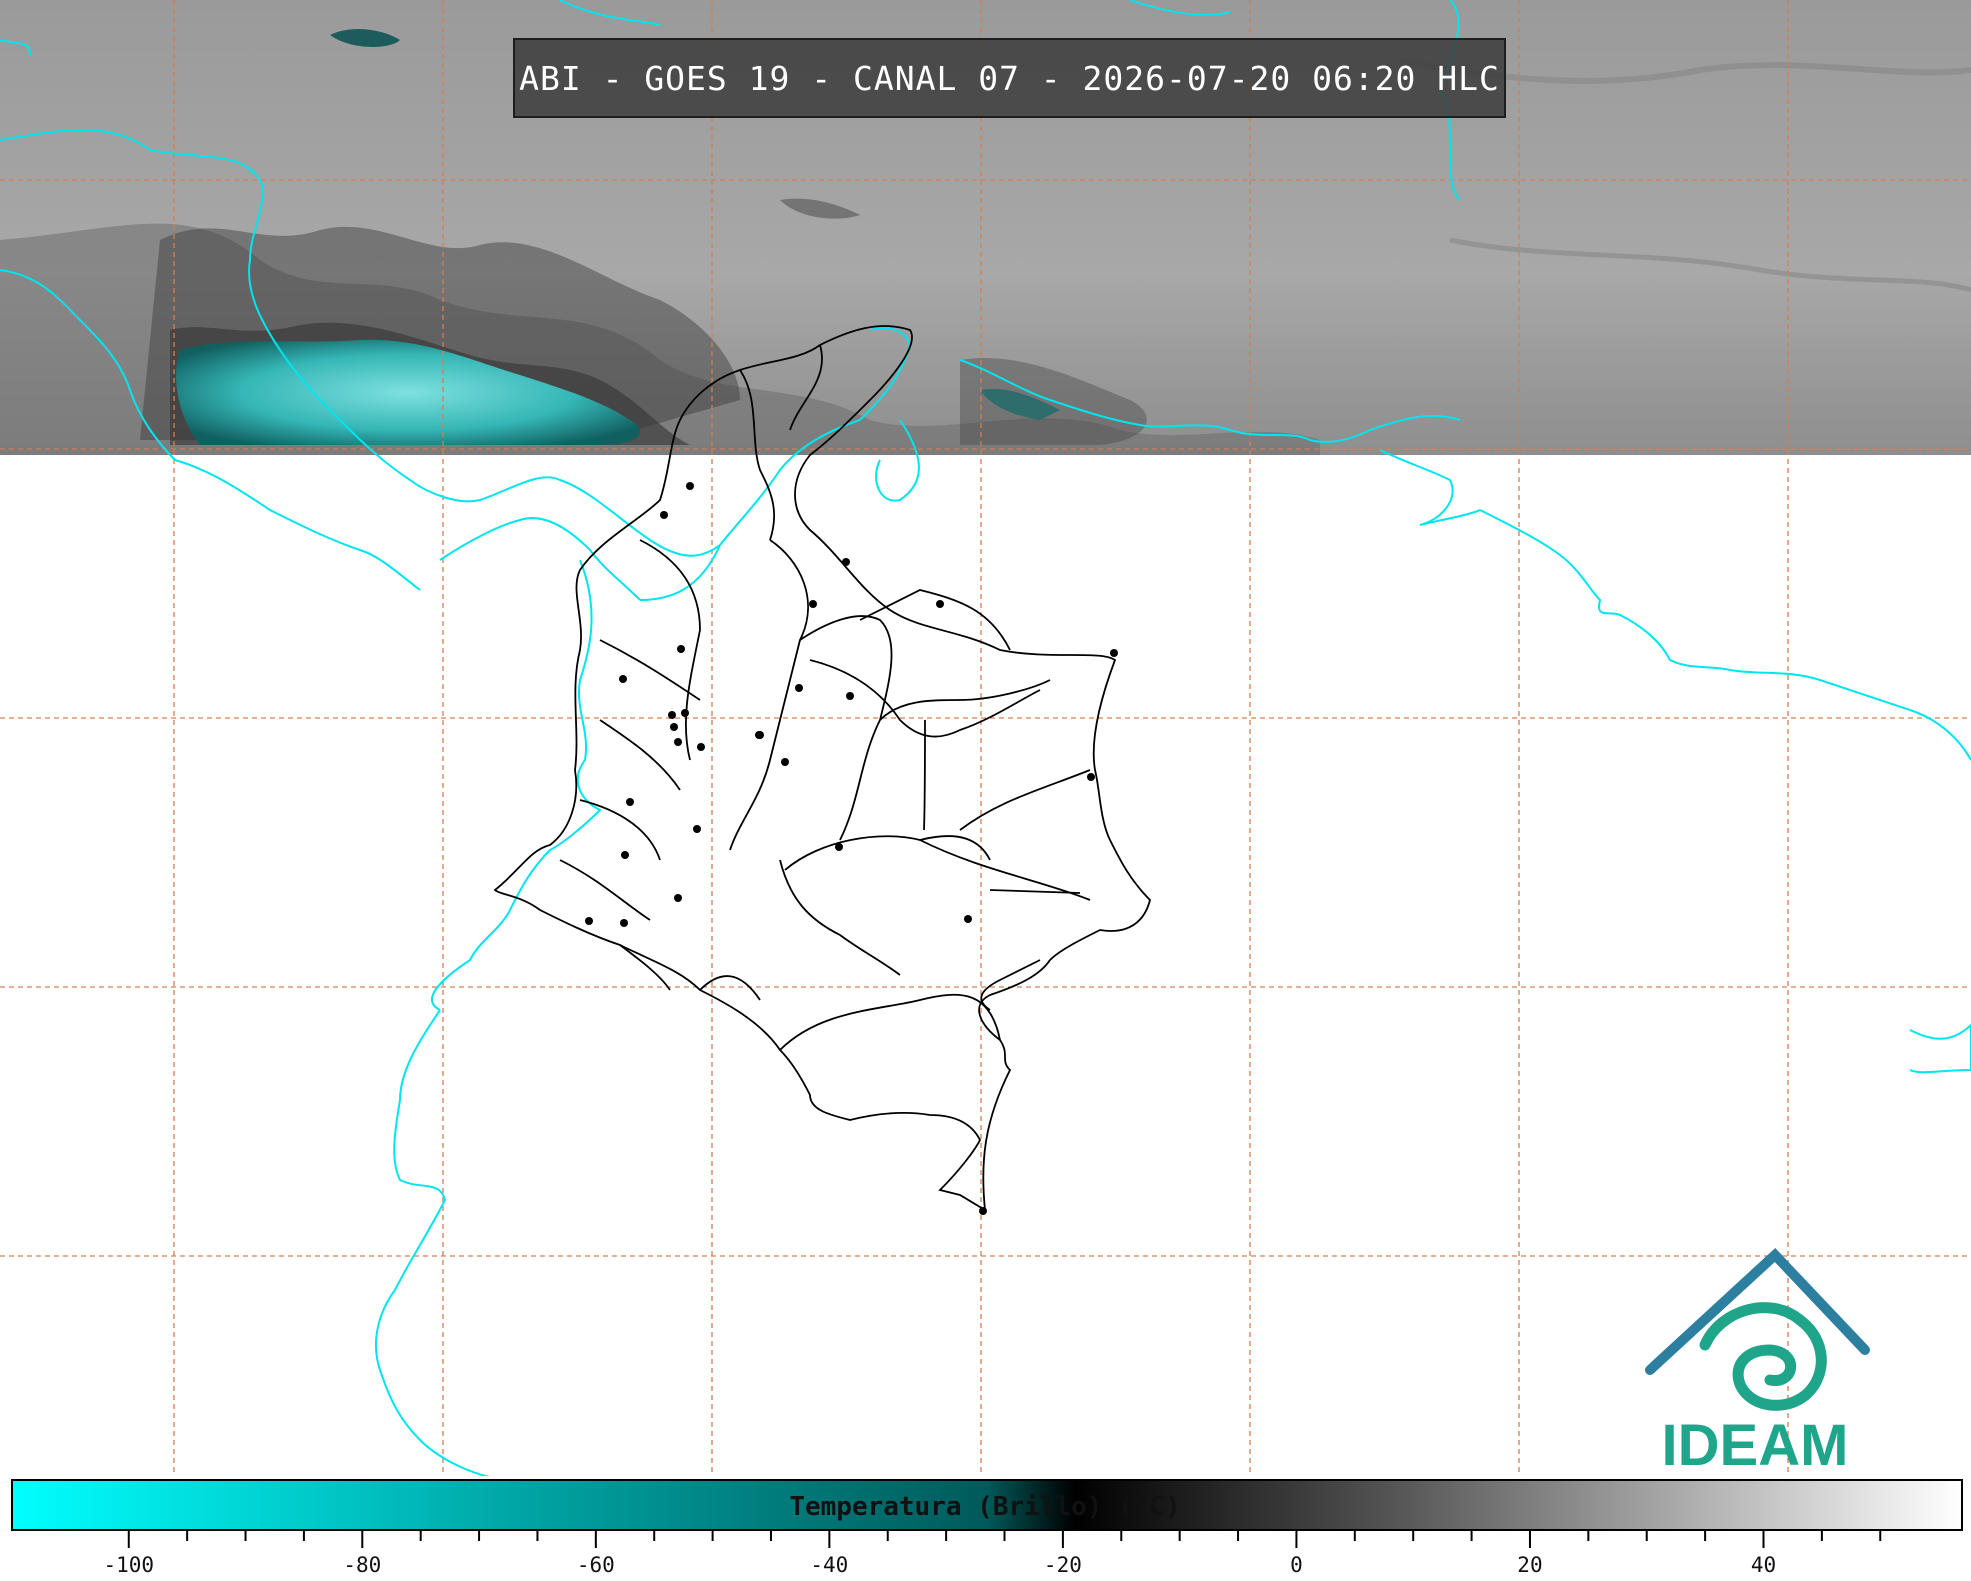 The image size is (1971, 1581). What do you see at coordinates (985, 1507) in the screenshot?
I see `colorbar-label: Temperatura (Brillo) (°C)` at bounding box center [985, 1507].